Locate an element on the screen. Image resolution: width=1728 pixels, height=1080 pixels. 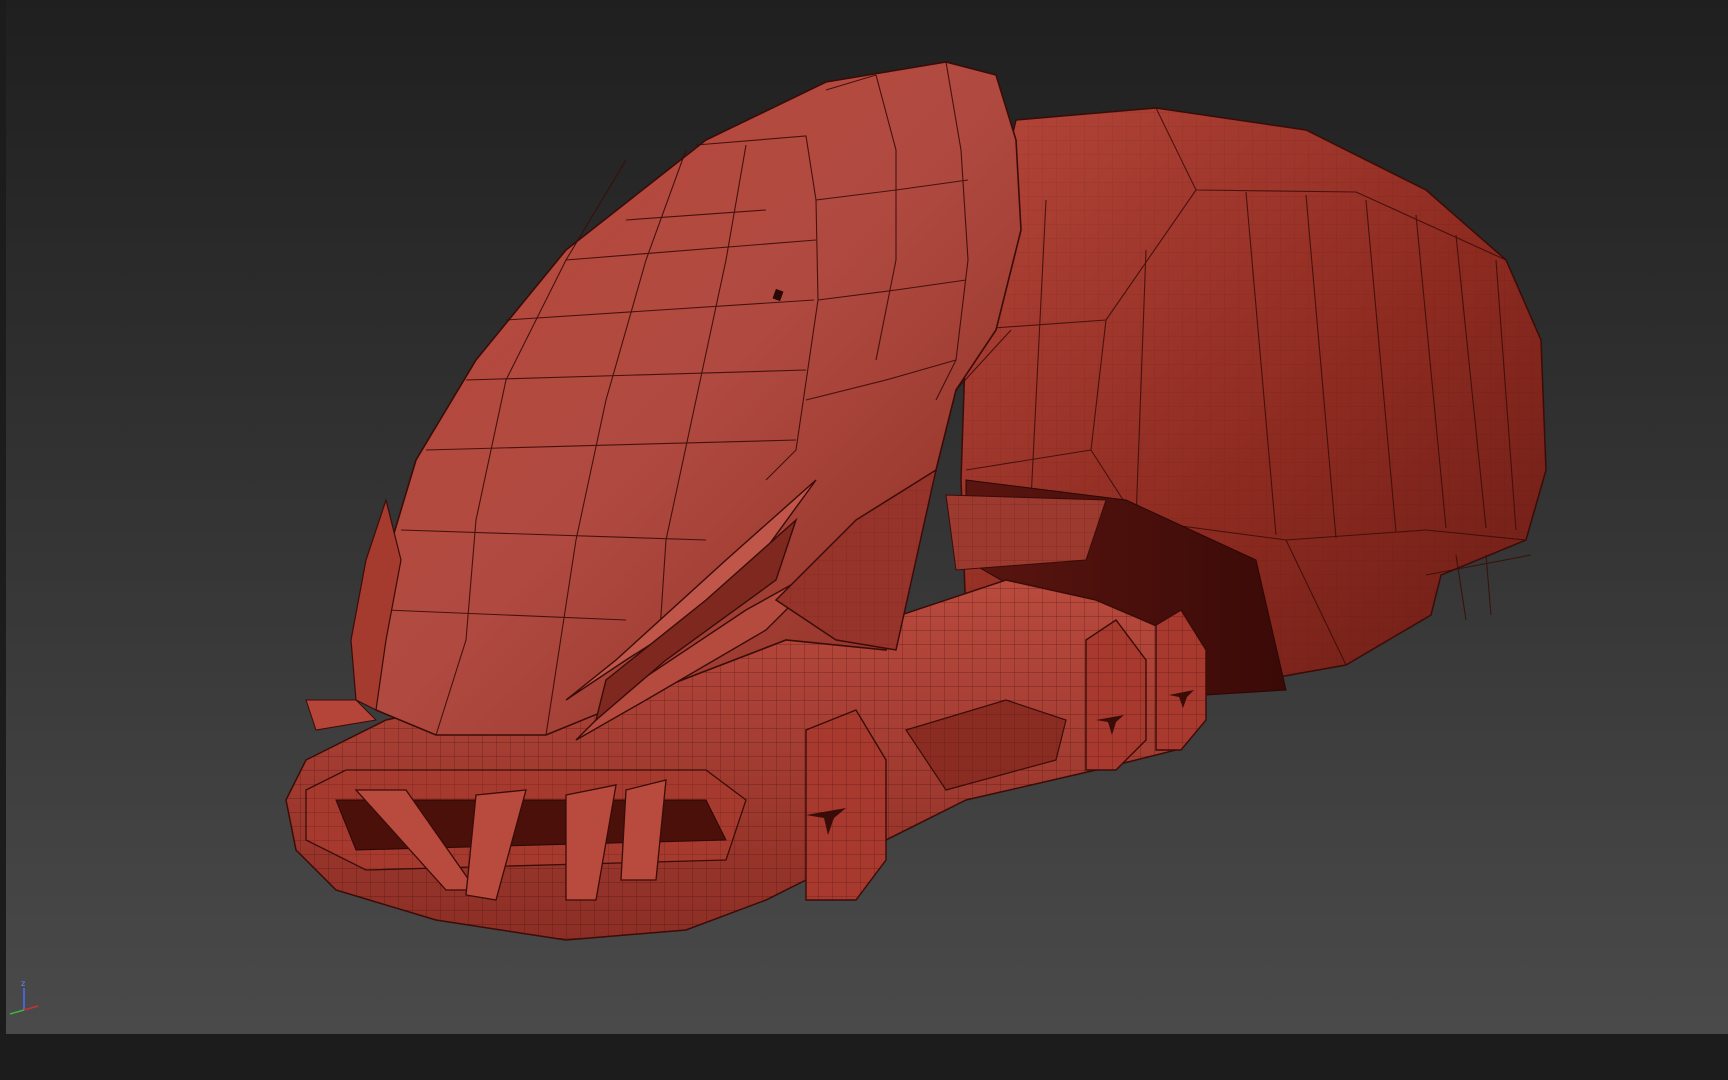
bottom-frame is located at coordinates (864, 1057).